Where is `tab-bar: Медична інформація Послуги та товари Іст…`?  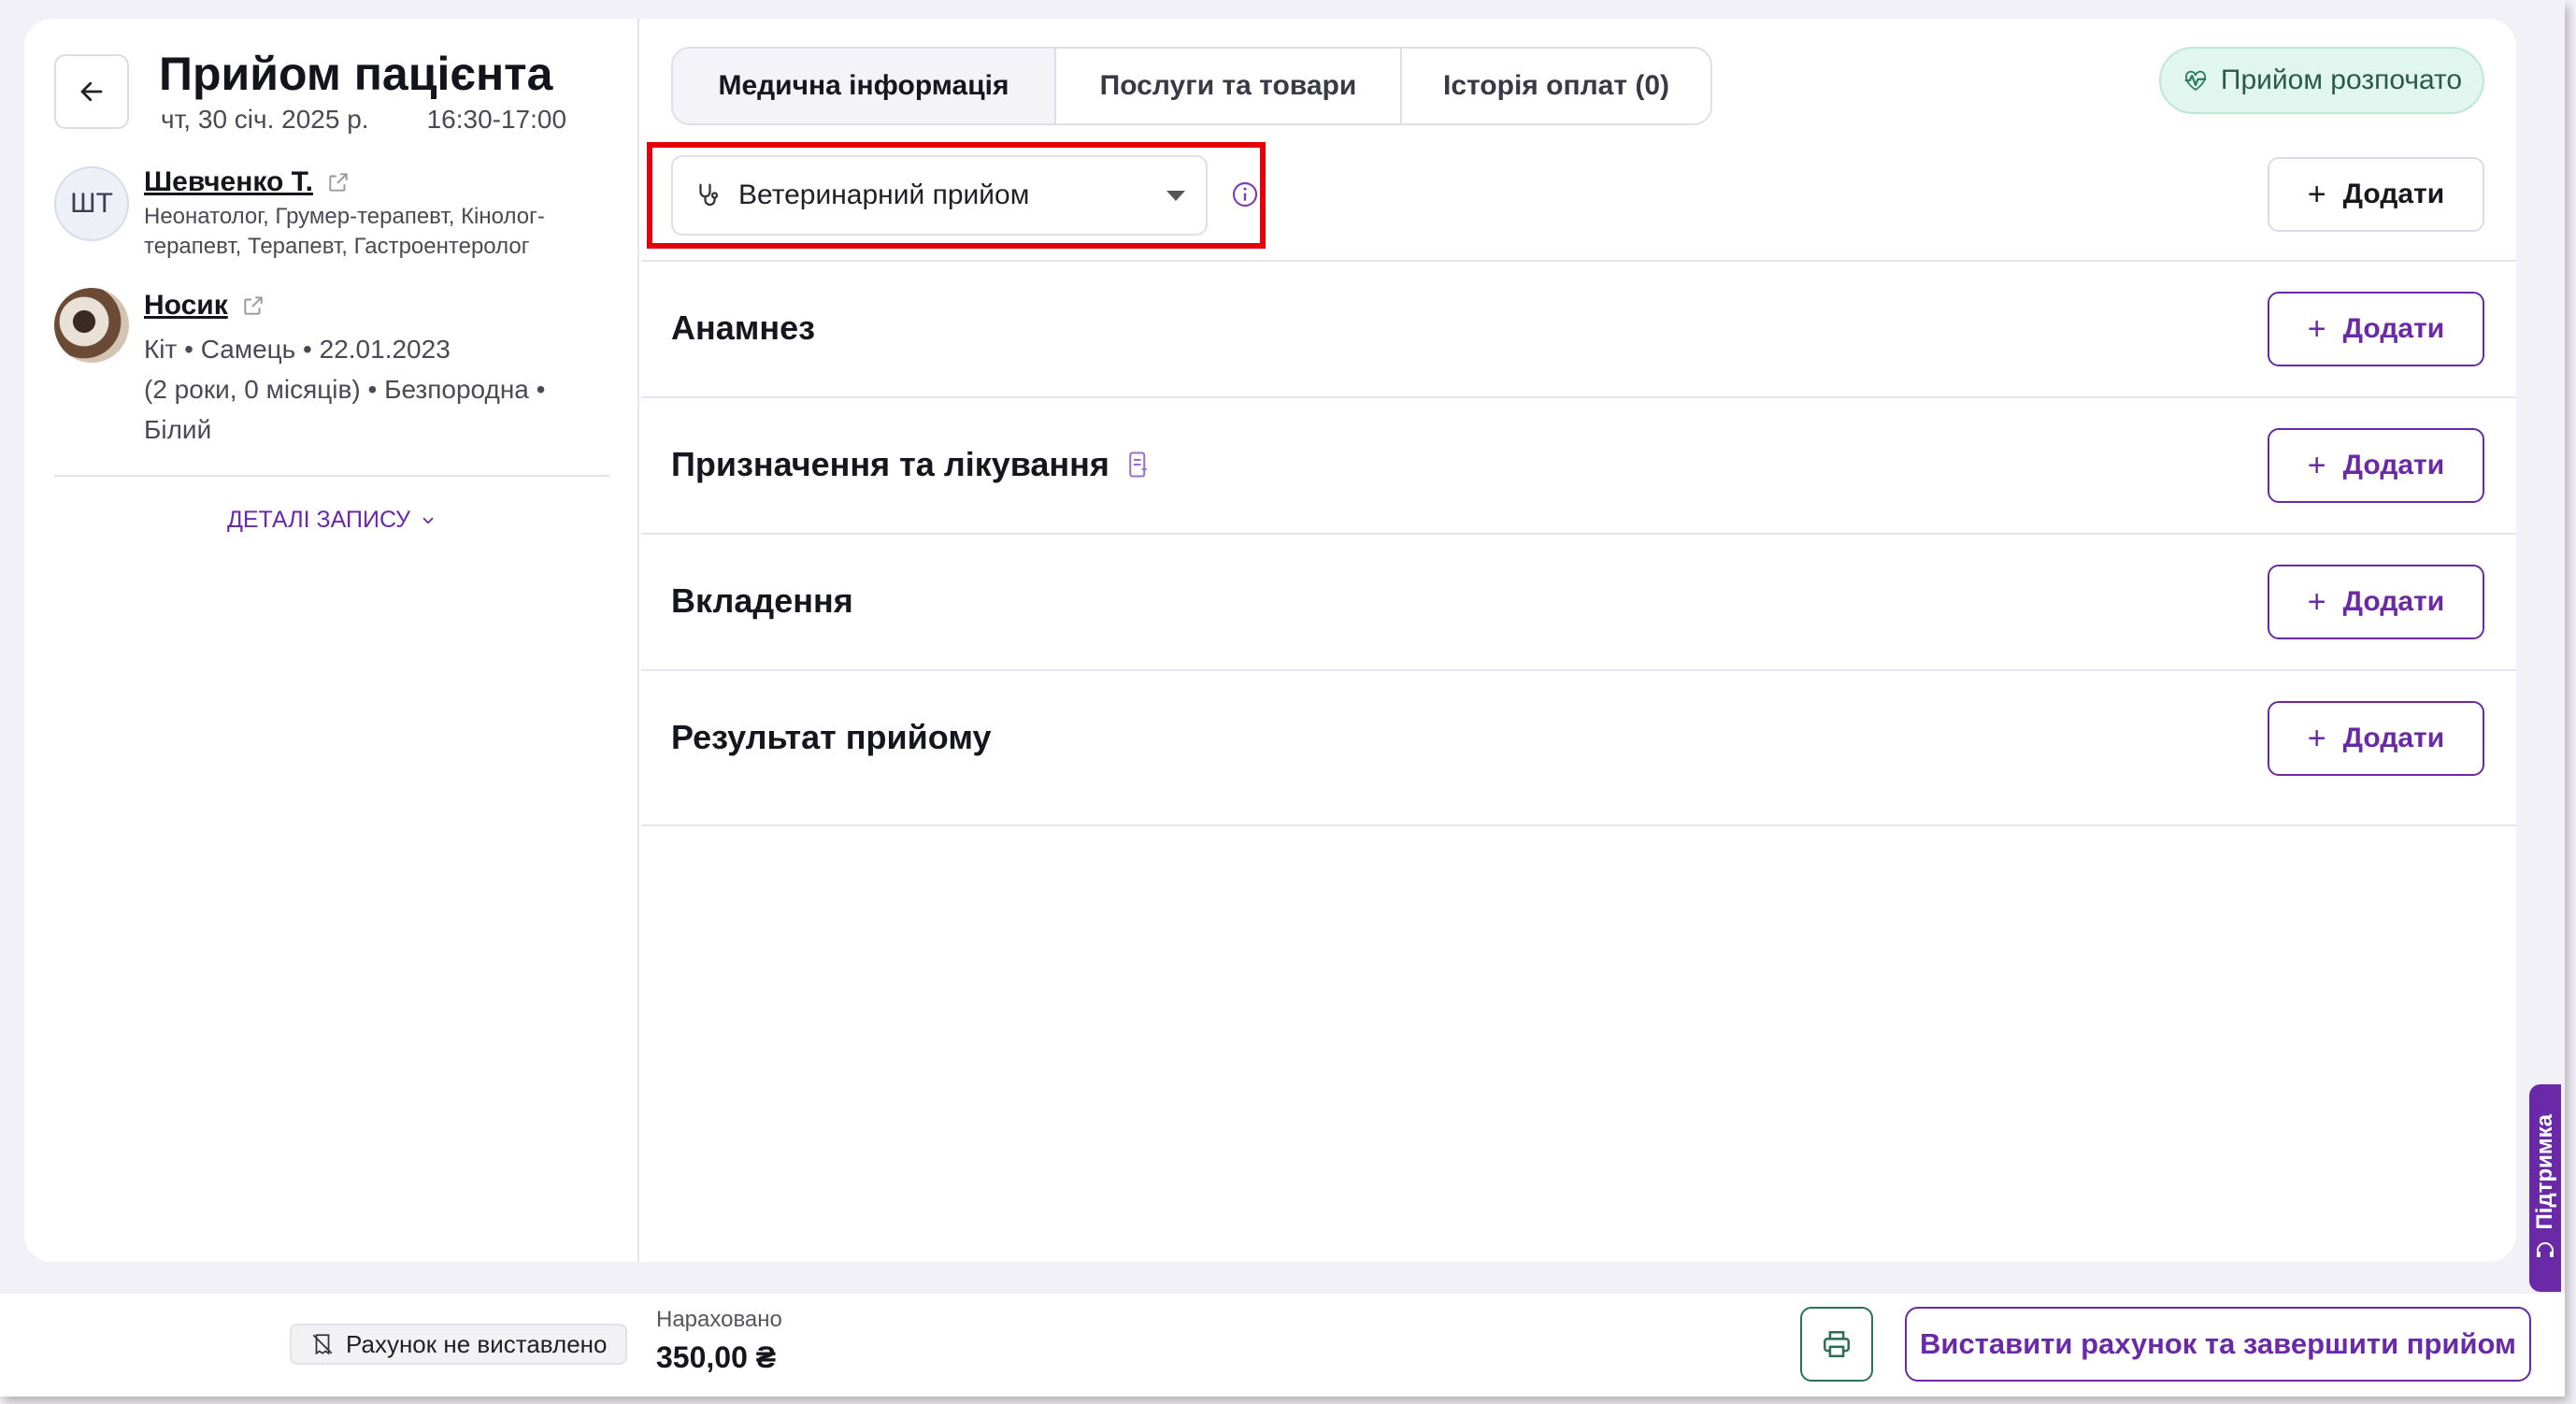 tab-bar: Медична інформація Послуги та товари Іст… is located at coordinates (1191, 86).